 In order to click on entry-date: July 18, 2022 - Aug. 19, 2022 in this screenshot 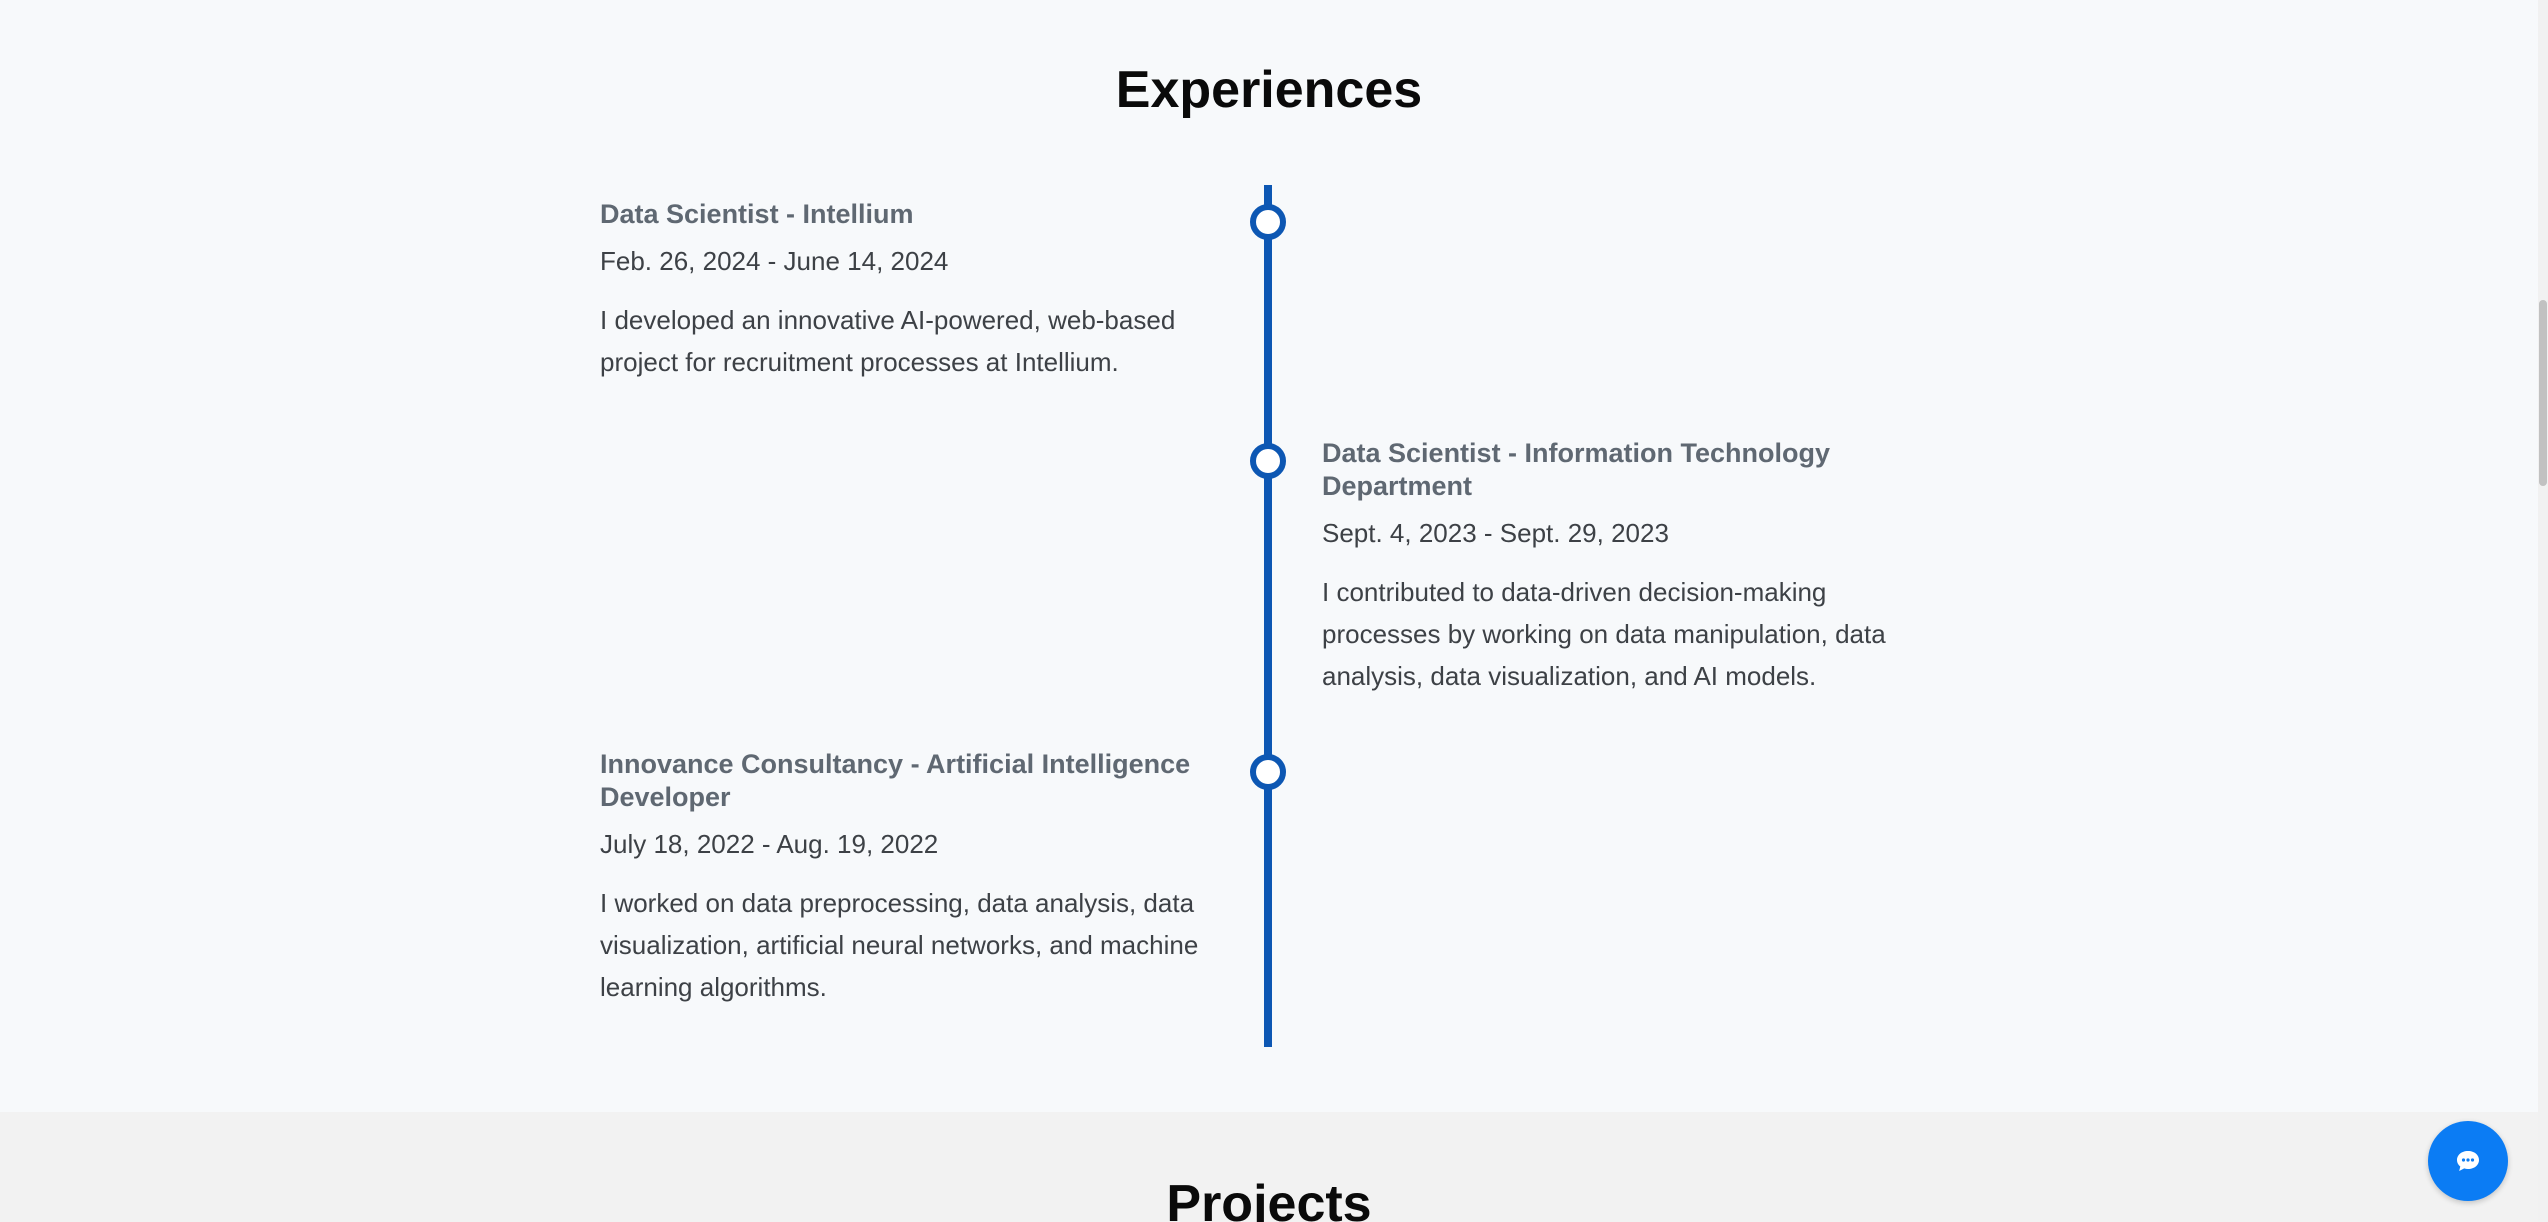, I will do `click(769, 844)`.